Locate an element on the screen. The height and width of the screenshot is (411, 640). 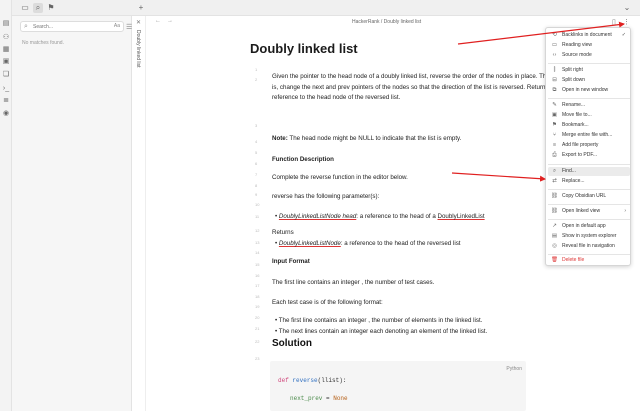
vertical-tab-strip: ✕ Doubly linked list is located at coordinates (139, 213).